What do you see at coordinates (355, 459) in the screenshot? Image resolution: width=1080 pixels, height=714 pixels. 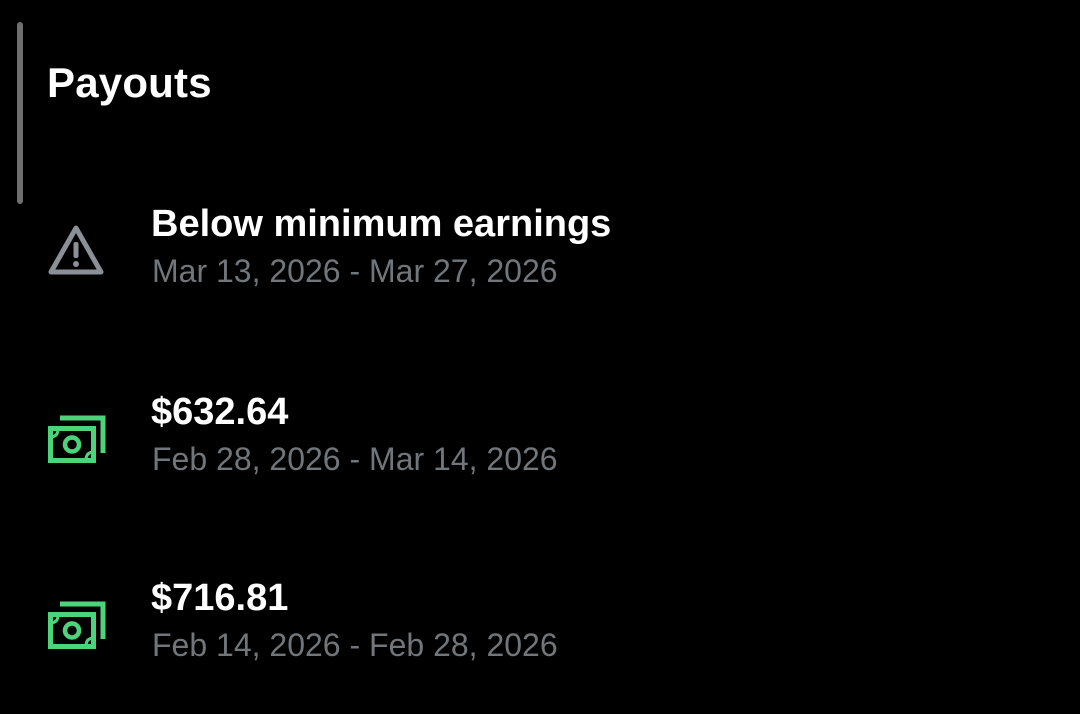 I see `payout-period: Feb 28, 2026 - Mar 14, 2026` at bounding box center [355, 459].